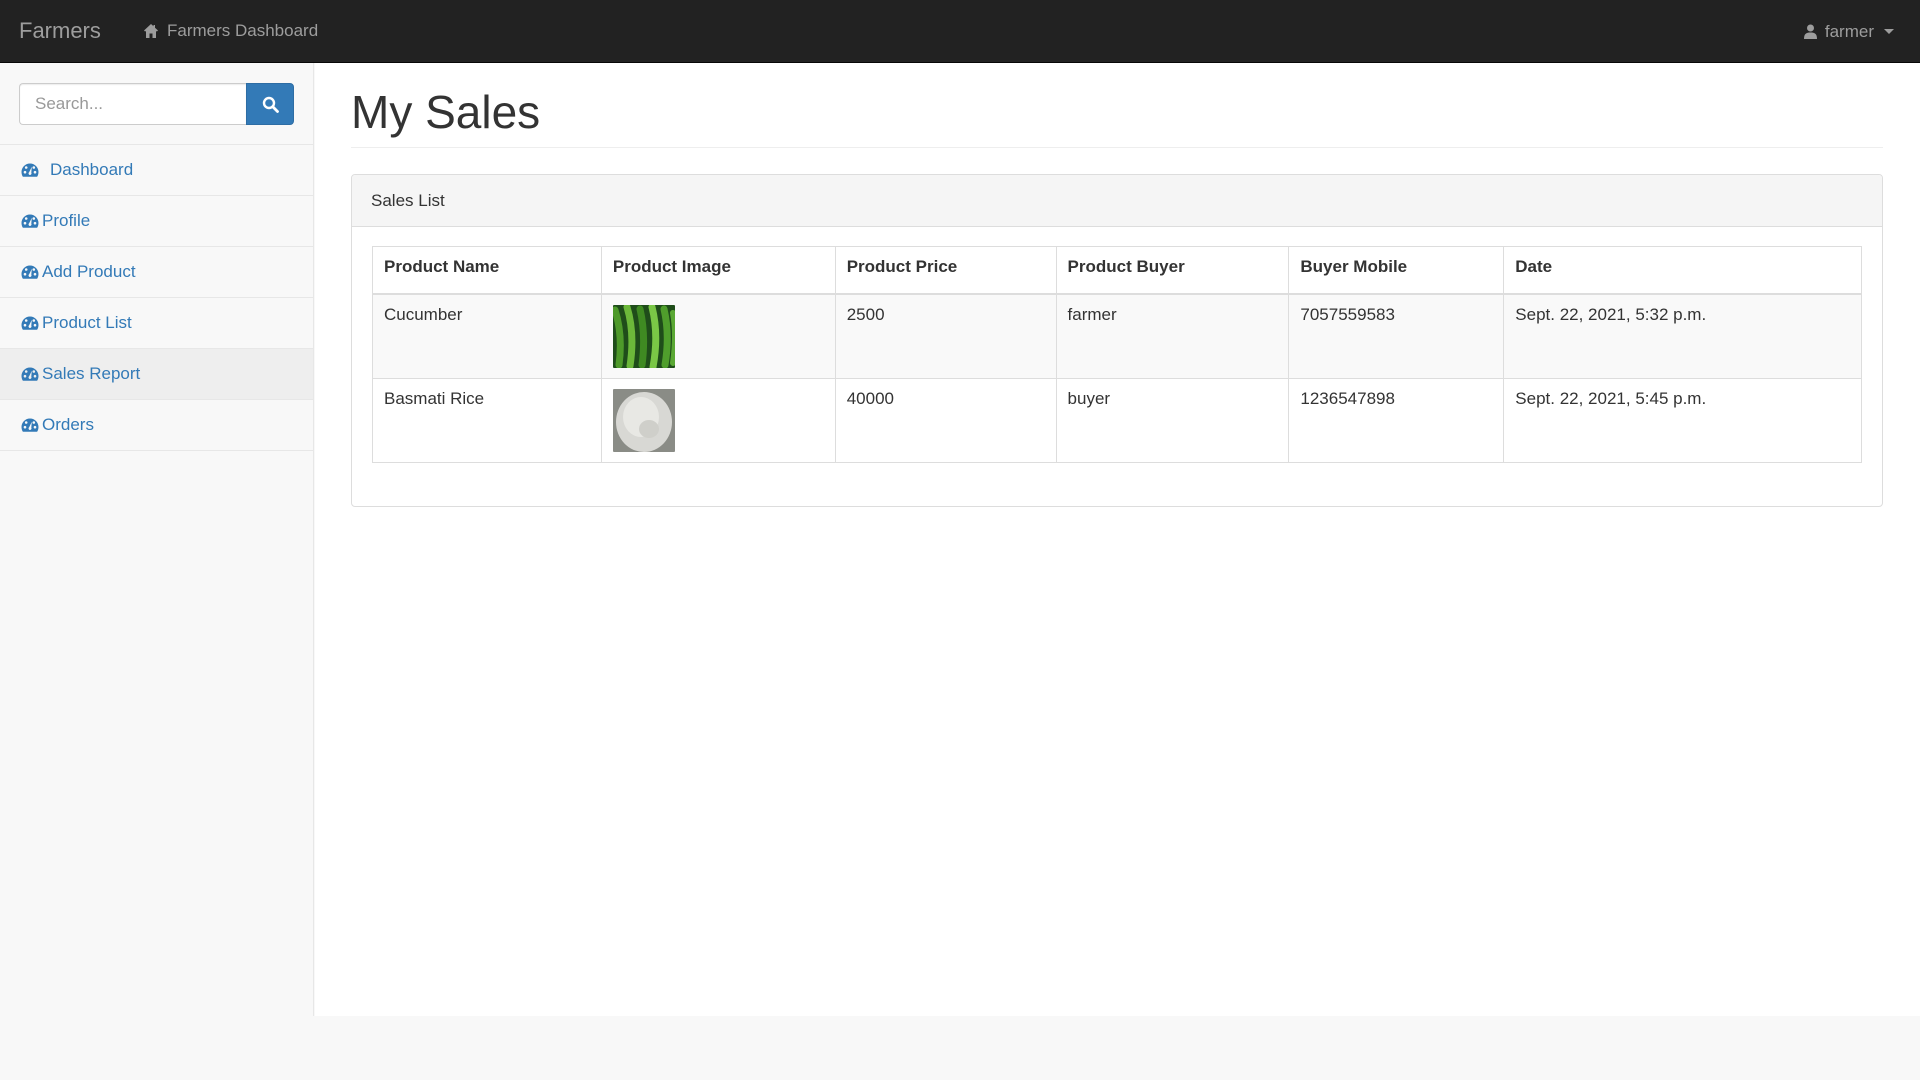 The width and height of the screenshot is (1920, 1080). Describe the element at coordinates (156, 221) in the screenshot. I see `sidebar-item-profile: Profile` at that location.